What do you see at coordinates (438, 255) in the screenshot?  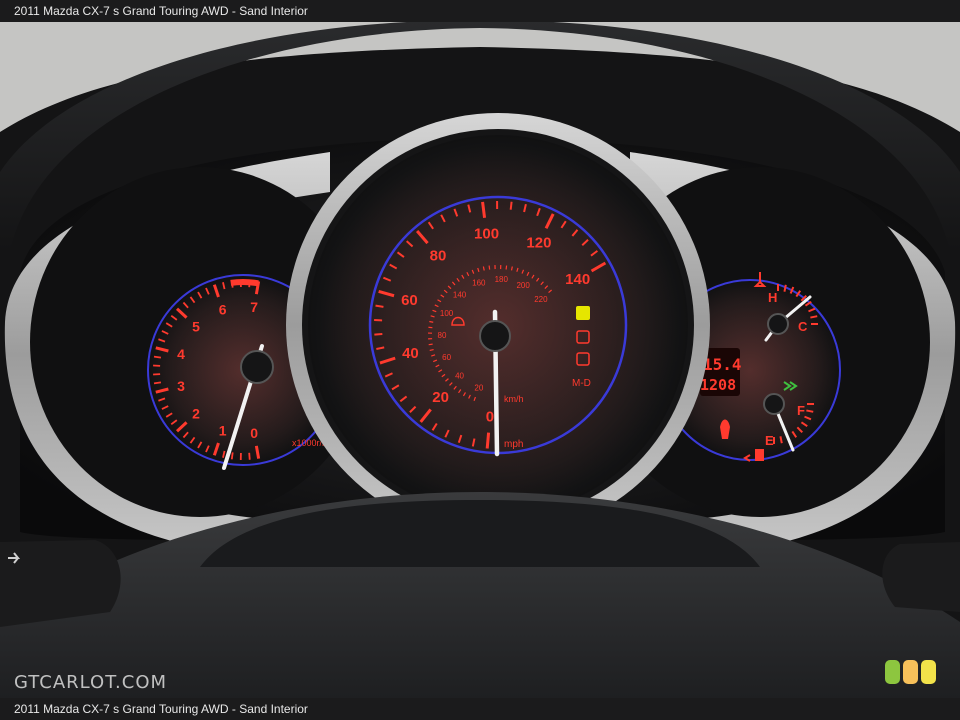 I see `mph-label: 80` at bounding box center [438, 255].